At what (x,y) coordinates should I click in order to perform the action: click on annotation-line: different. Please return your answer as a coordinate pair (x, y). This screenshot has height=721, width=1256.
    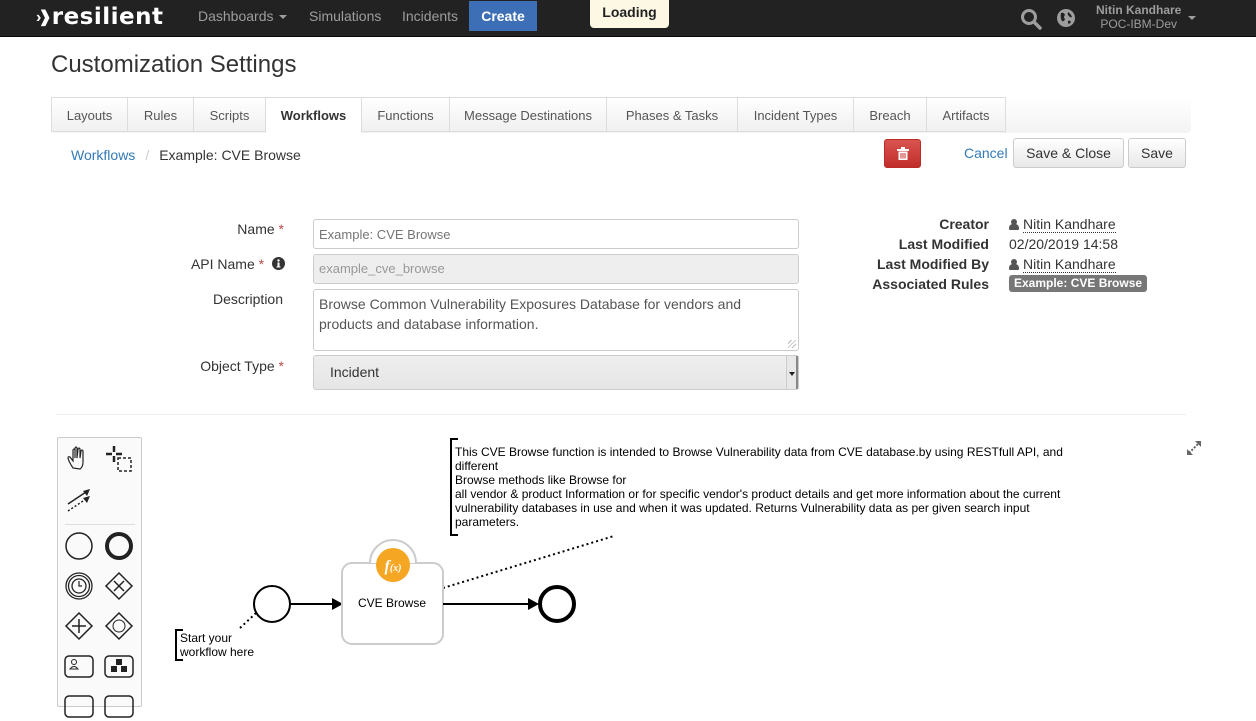
    Looking at the image, I should click on (477, 466).